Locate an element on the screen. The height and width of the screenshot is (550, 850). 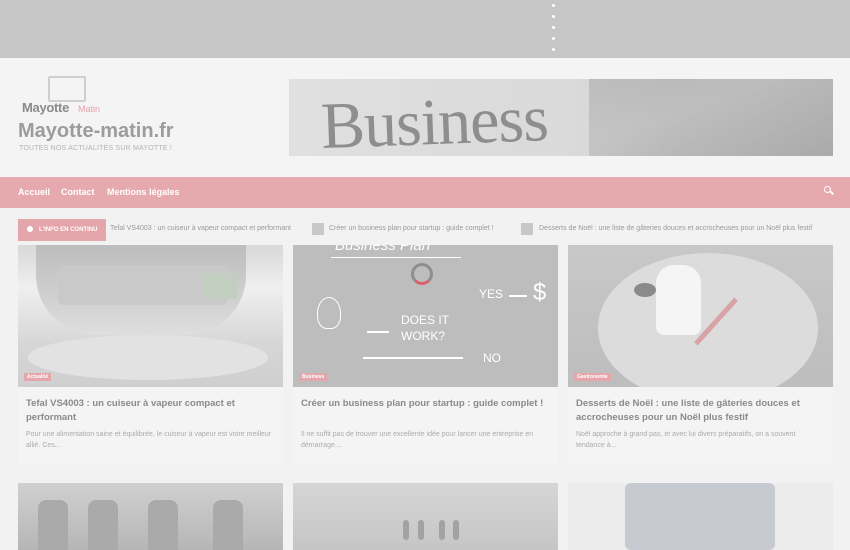
lightbulb-icon is located at coordinates (329, 313).